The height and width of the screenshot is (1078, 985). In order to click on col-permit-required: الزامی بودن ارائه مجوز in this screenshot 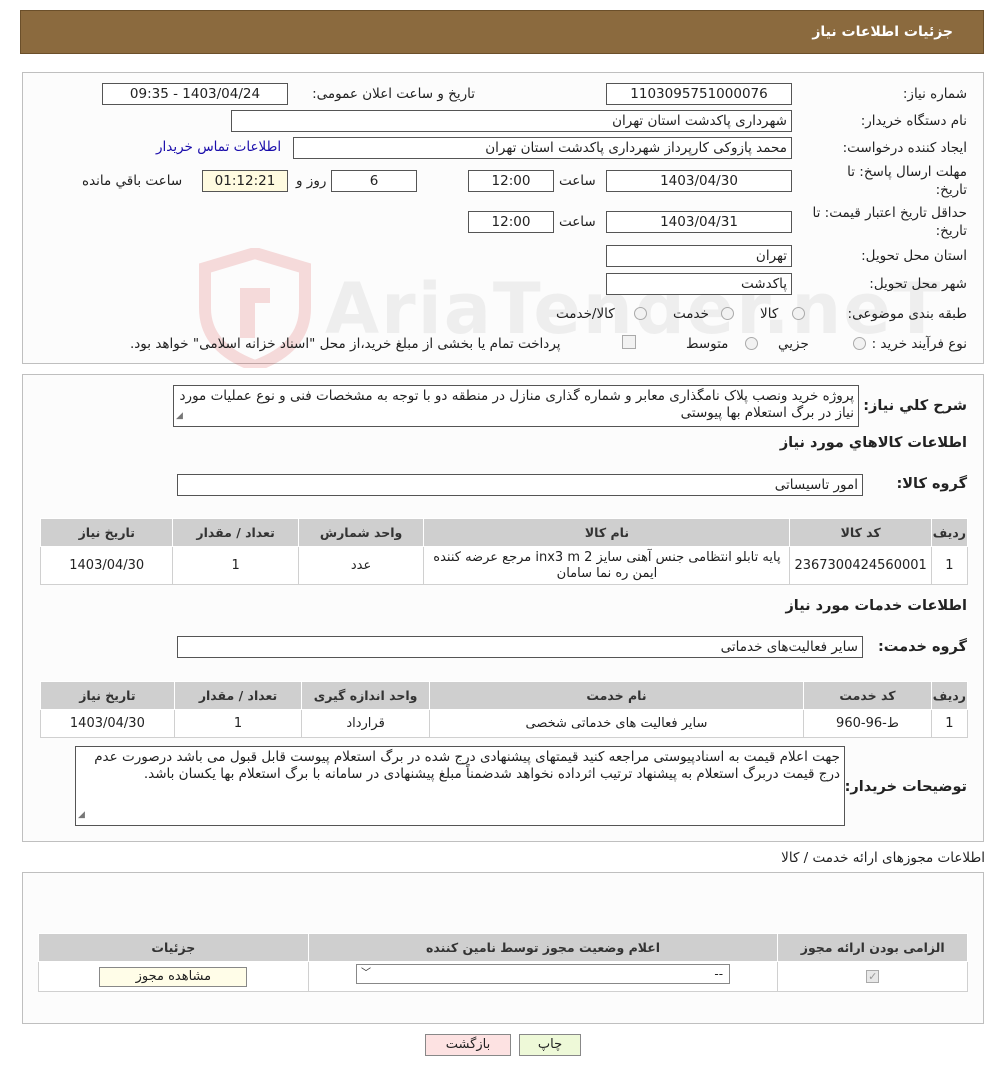, I will do `click(872, 947)`.